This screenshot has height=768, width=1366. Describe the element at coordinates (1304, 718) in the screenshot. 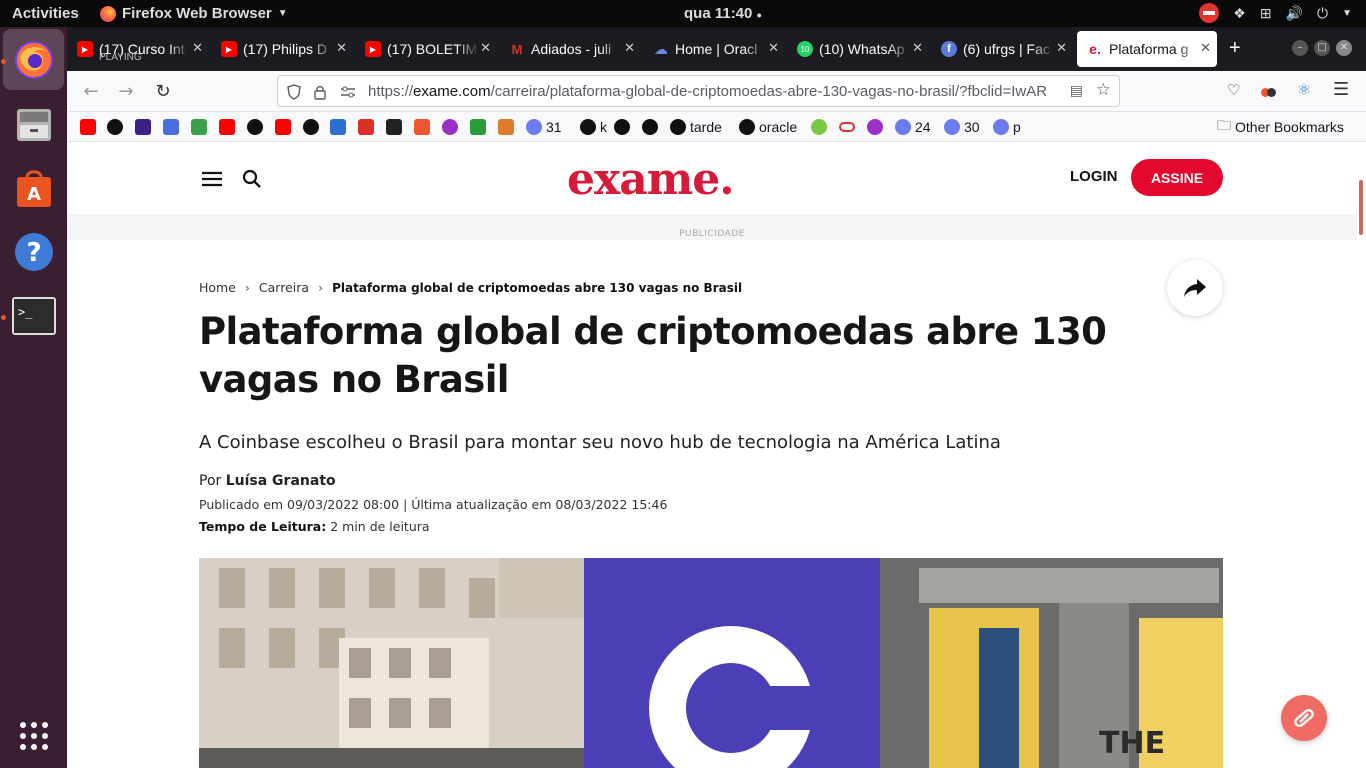

I see `floating-action-button` at that location.